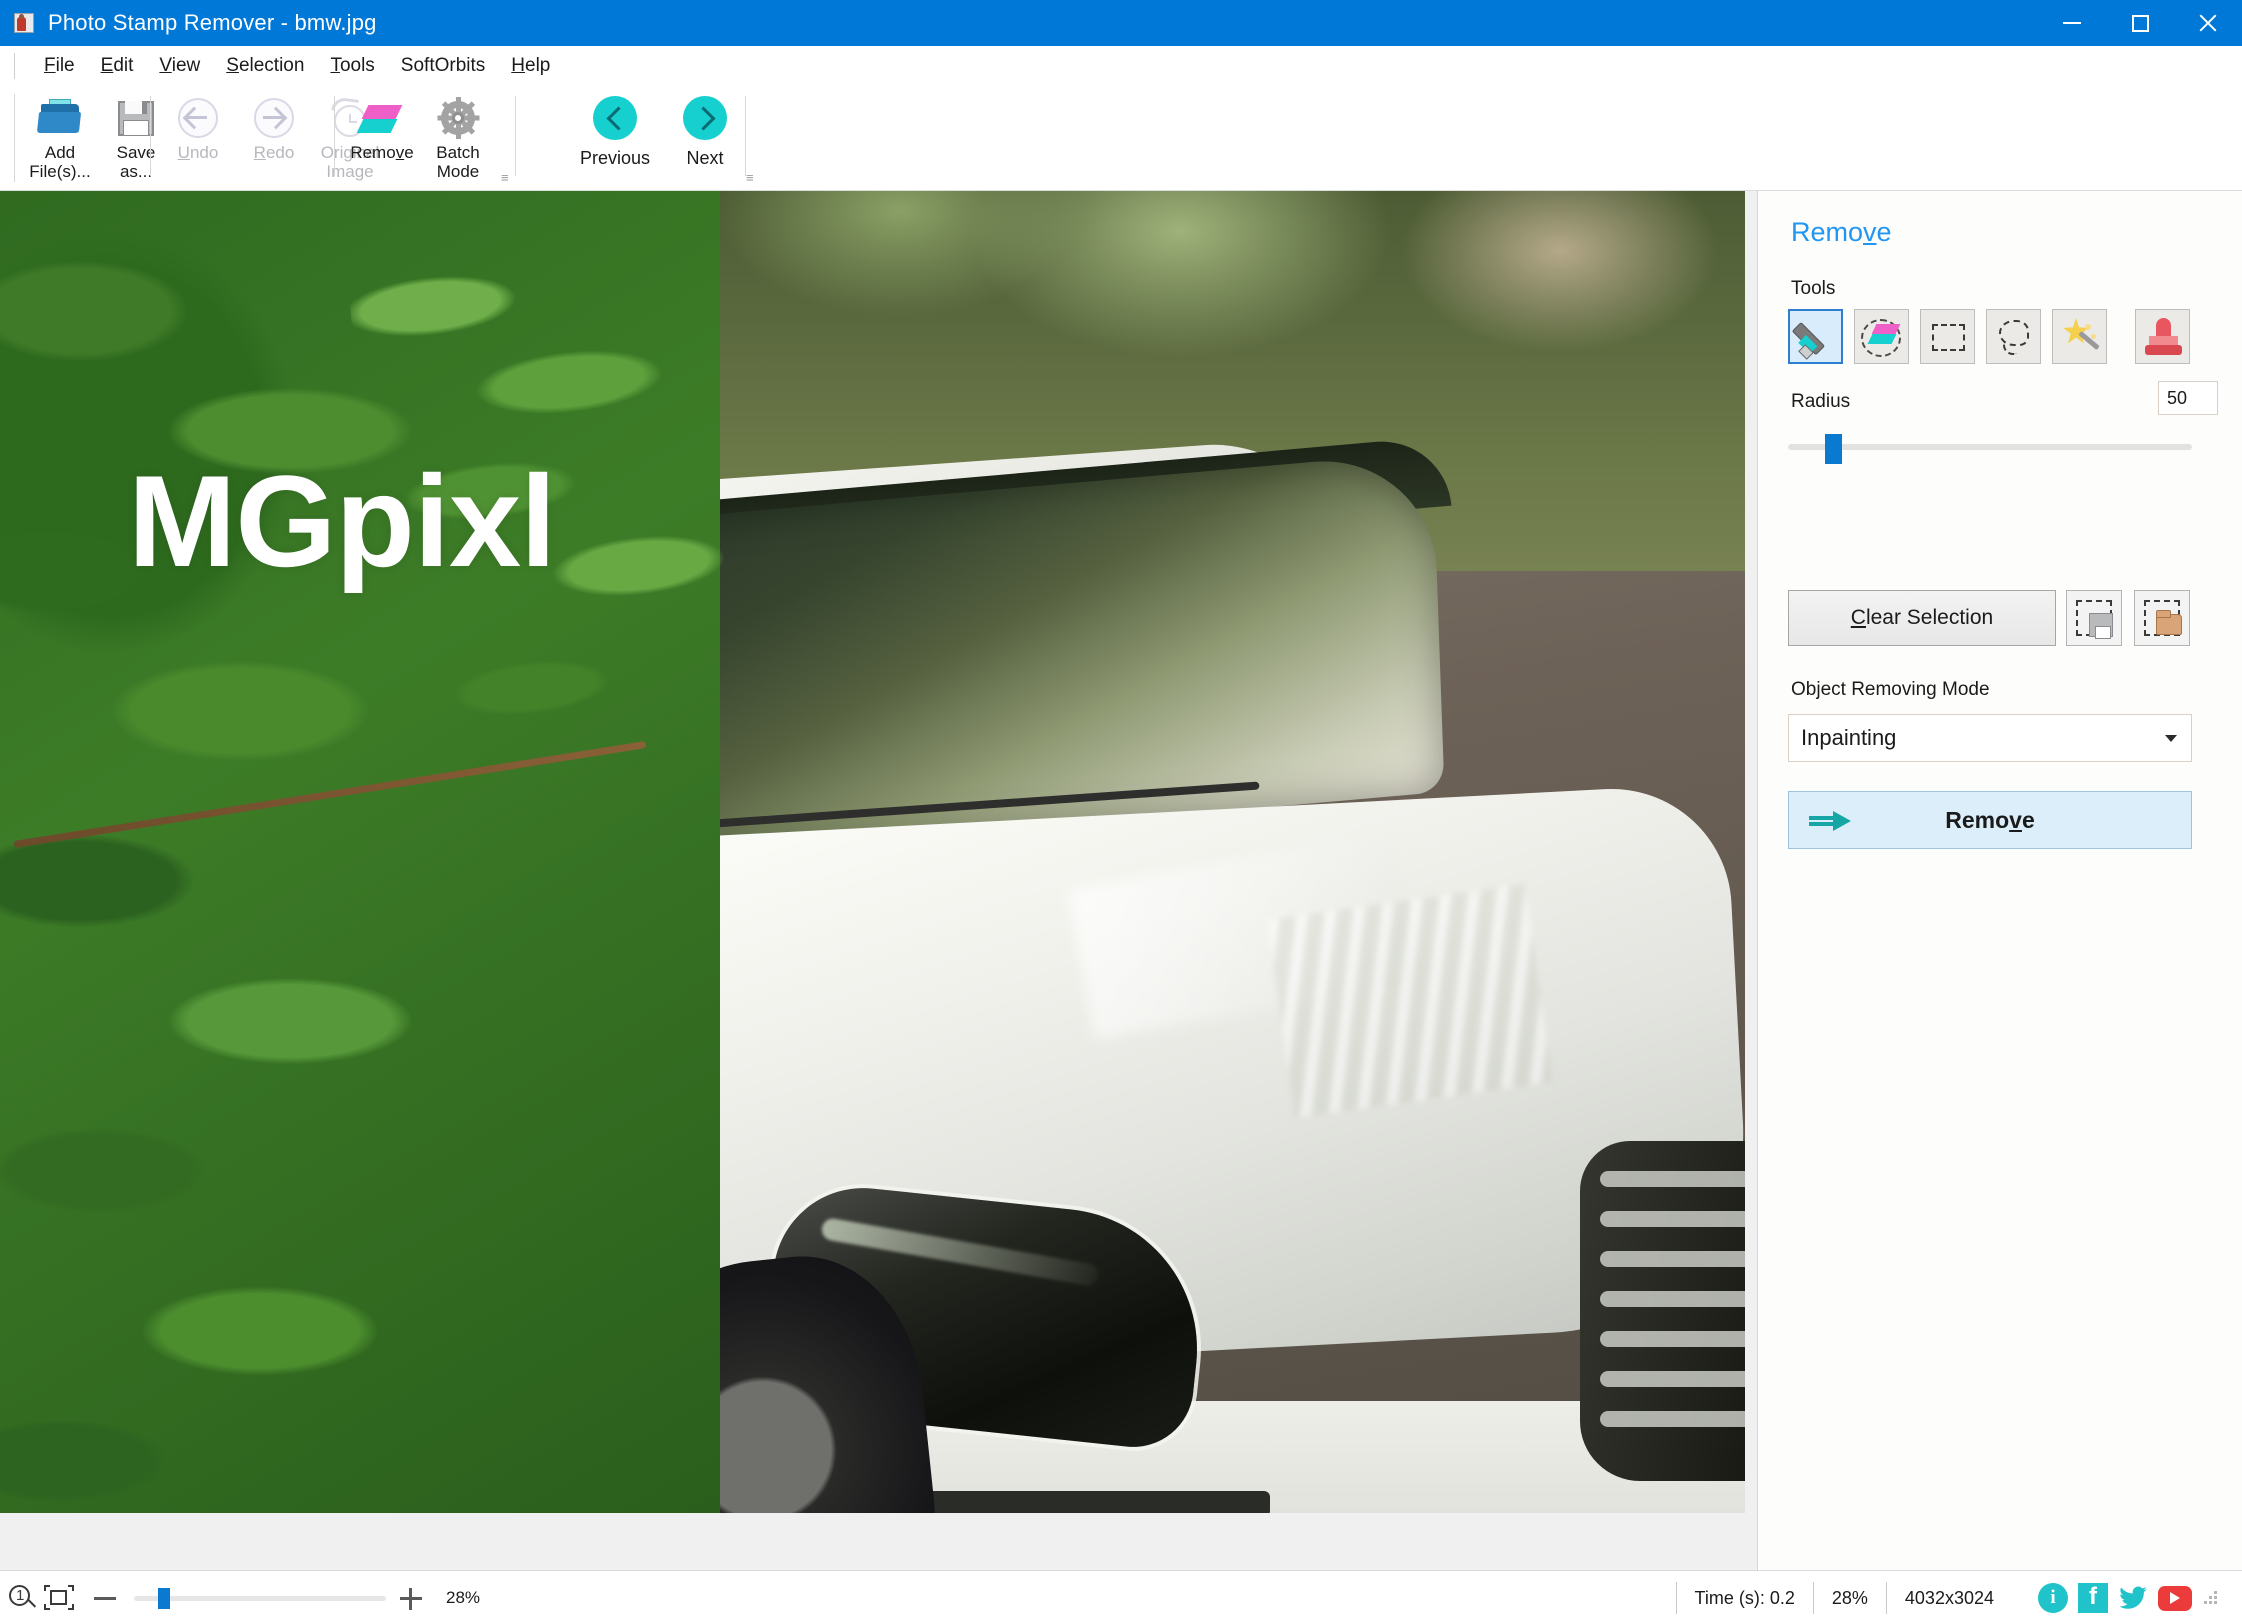 This screenshot has width=2242, height=1624. I want to click on maximize-icon, so click(2140, 23).